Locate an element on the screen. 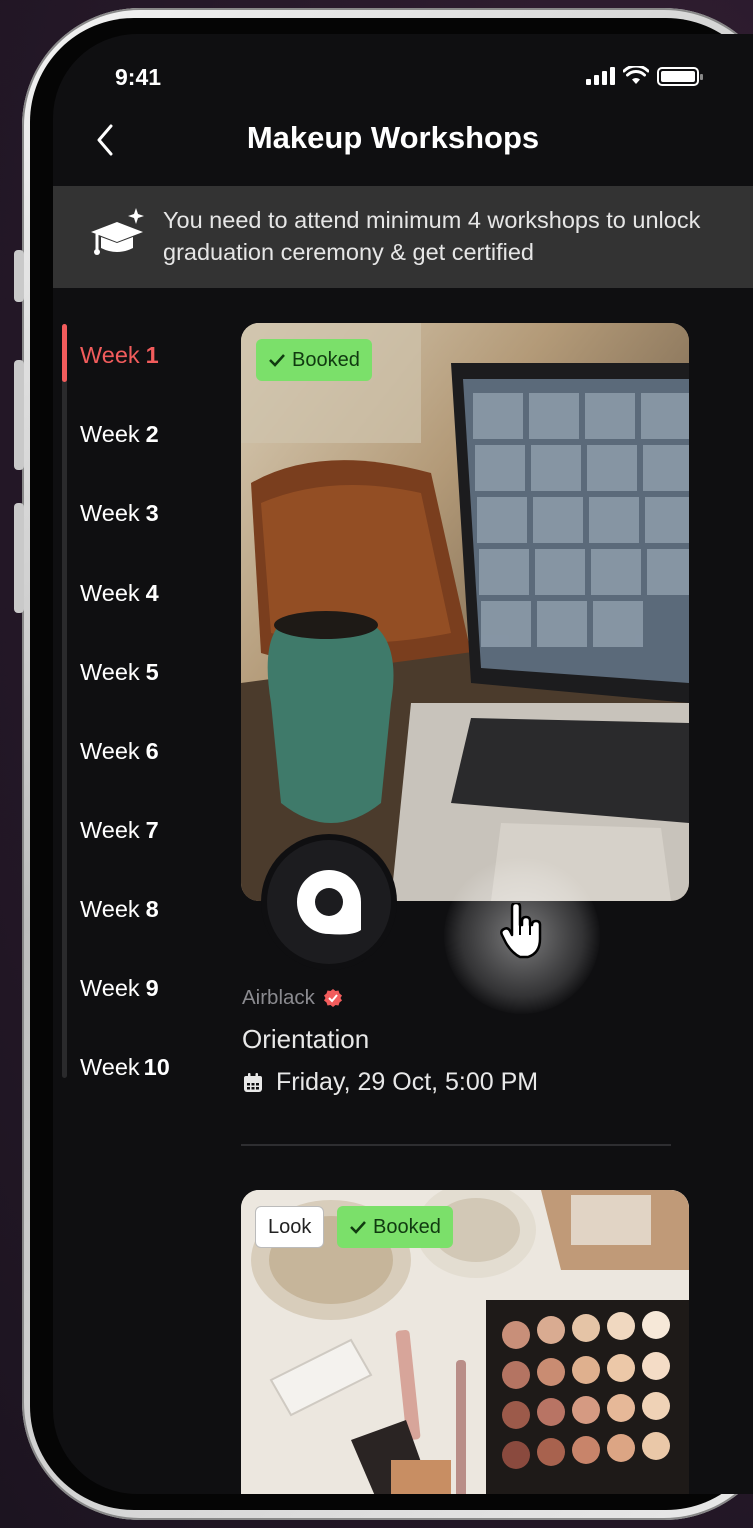 The image size is (753, 1528). date-text: Friday, 29 Oct, 5:00 PM is located at coordinates (407, 1082).